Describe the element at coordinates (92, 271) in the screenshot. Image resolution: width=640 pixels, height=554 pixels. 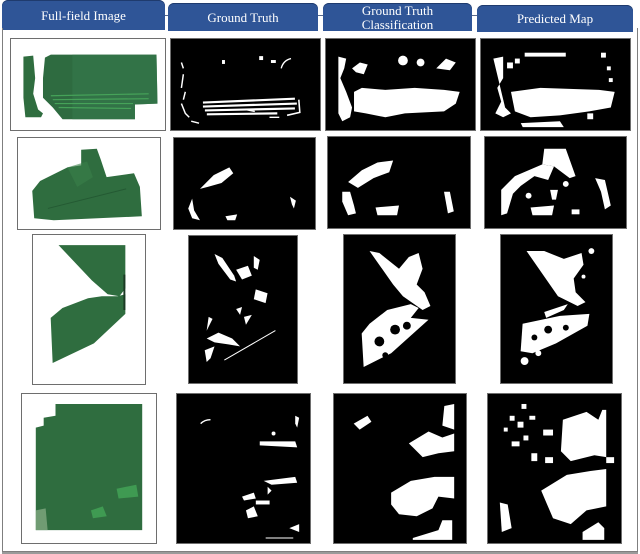
I see `field-upper` at that location.